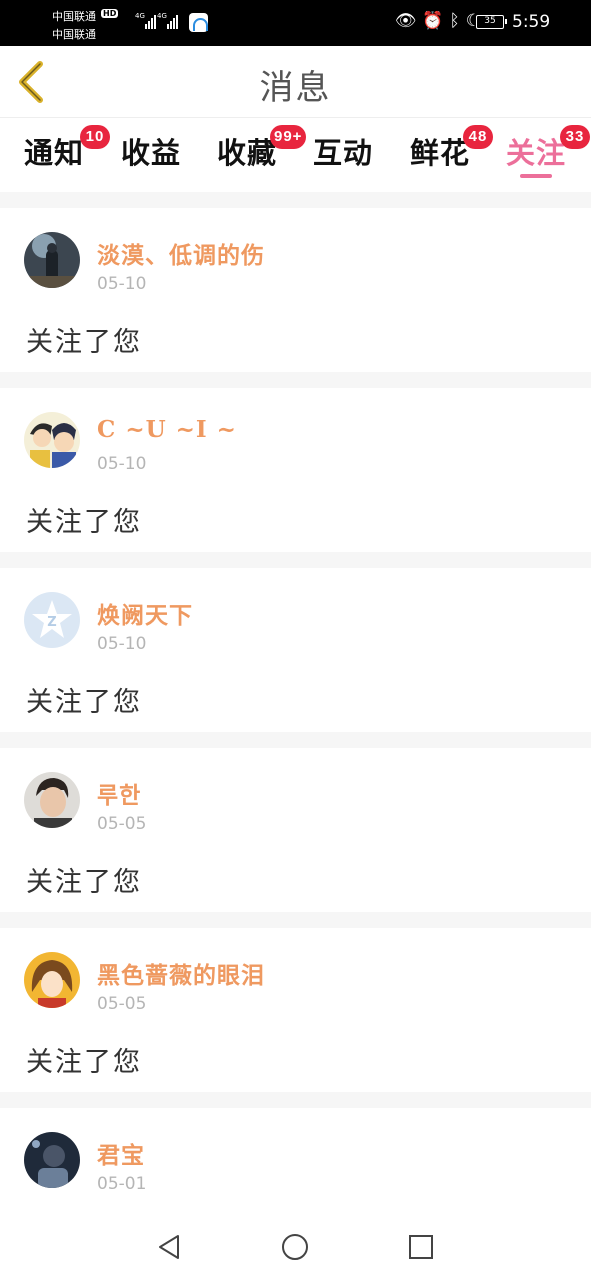 The image size is (591, 1280). What do you see at coordinates (198, 22) in the screenshot?
I see `app-notification-icon` at bounding box center [198, 22].